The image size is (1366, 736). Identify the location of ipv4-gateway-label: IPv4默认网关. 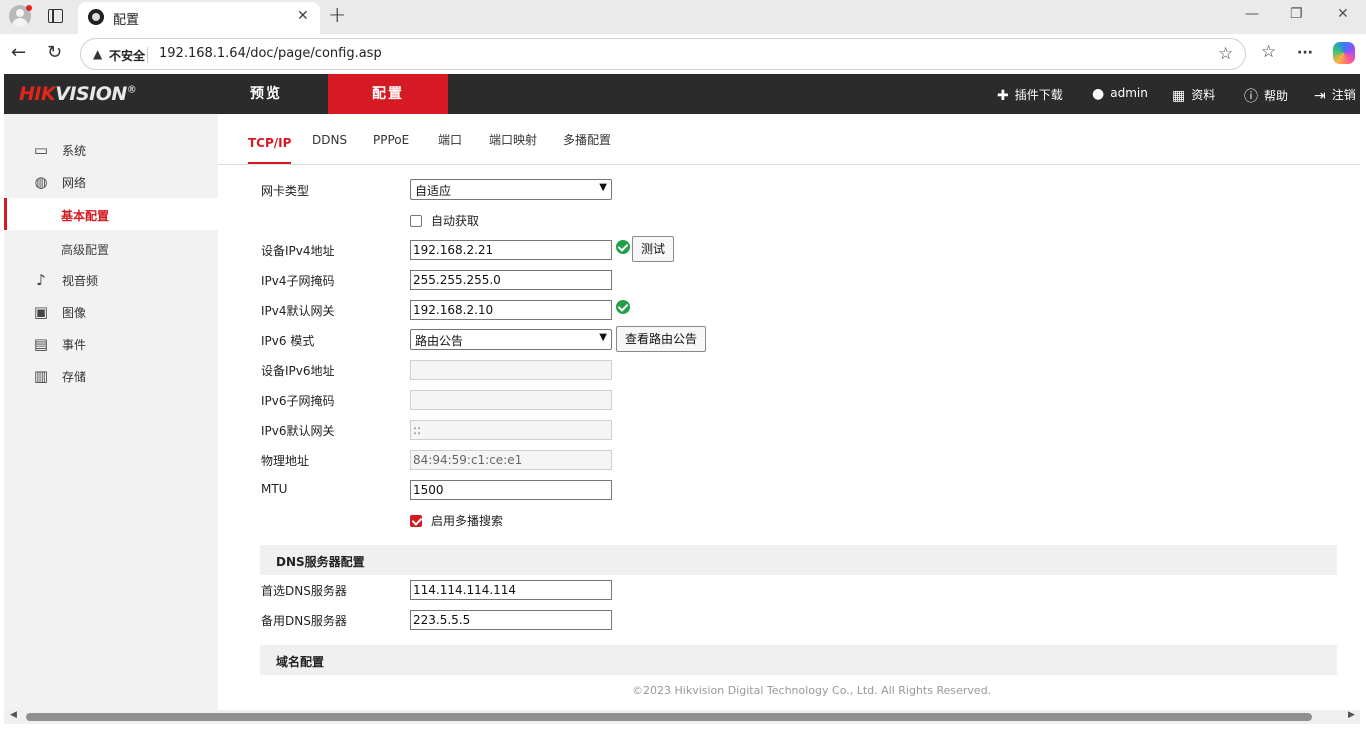
(298, 311).